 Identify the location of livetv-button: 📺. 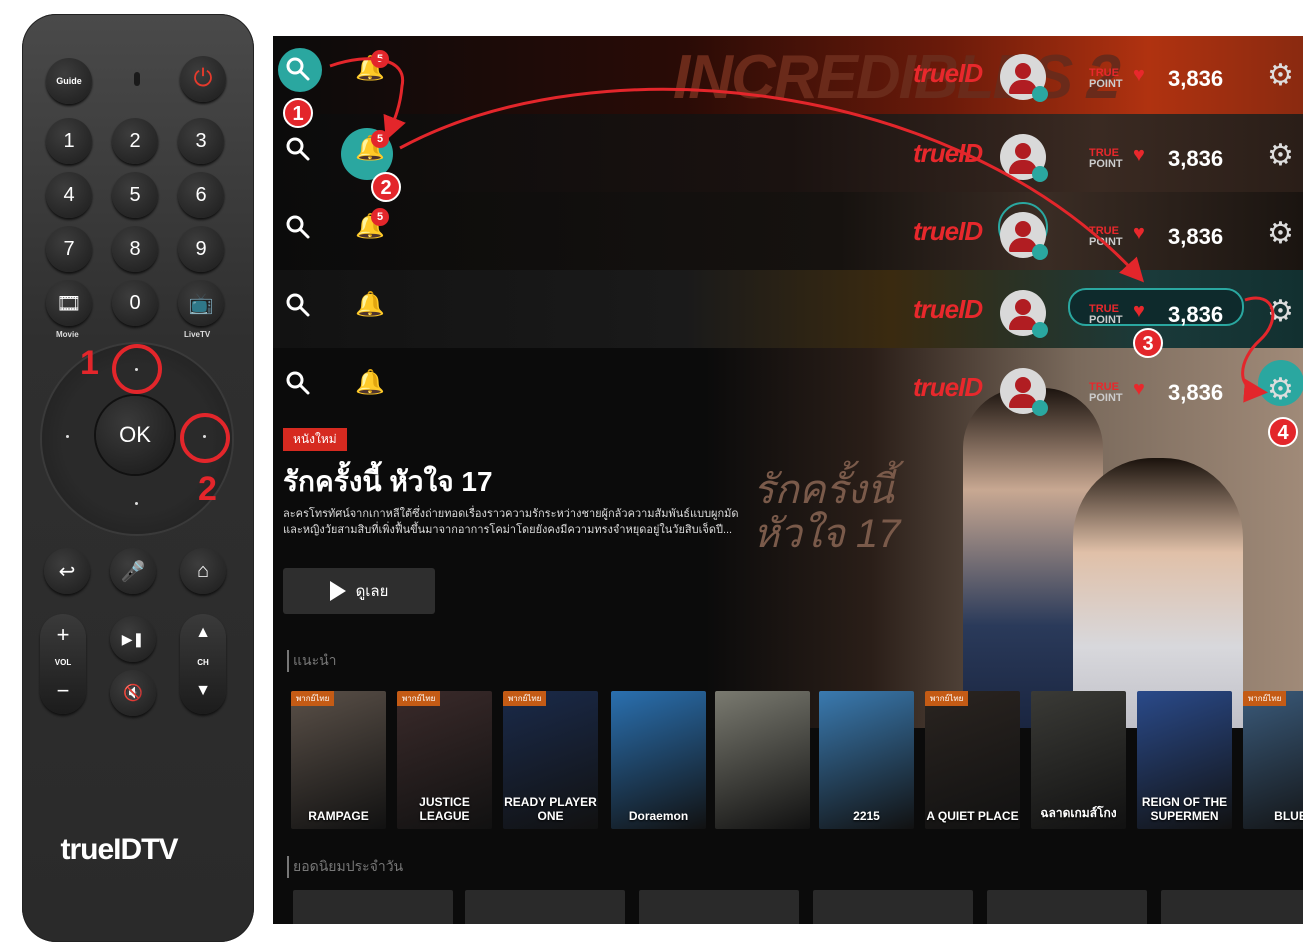
(201, 303).